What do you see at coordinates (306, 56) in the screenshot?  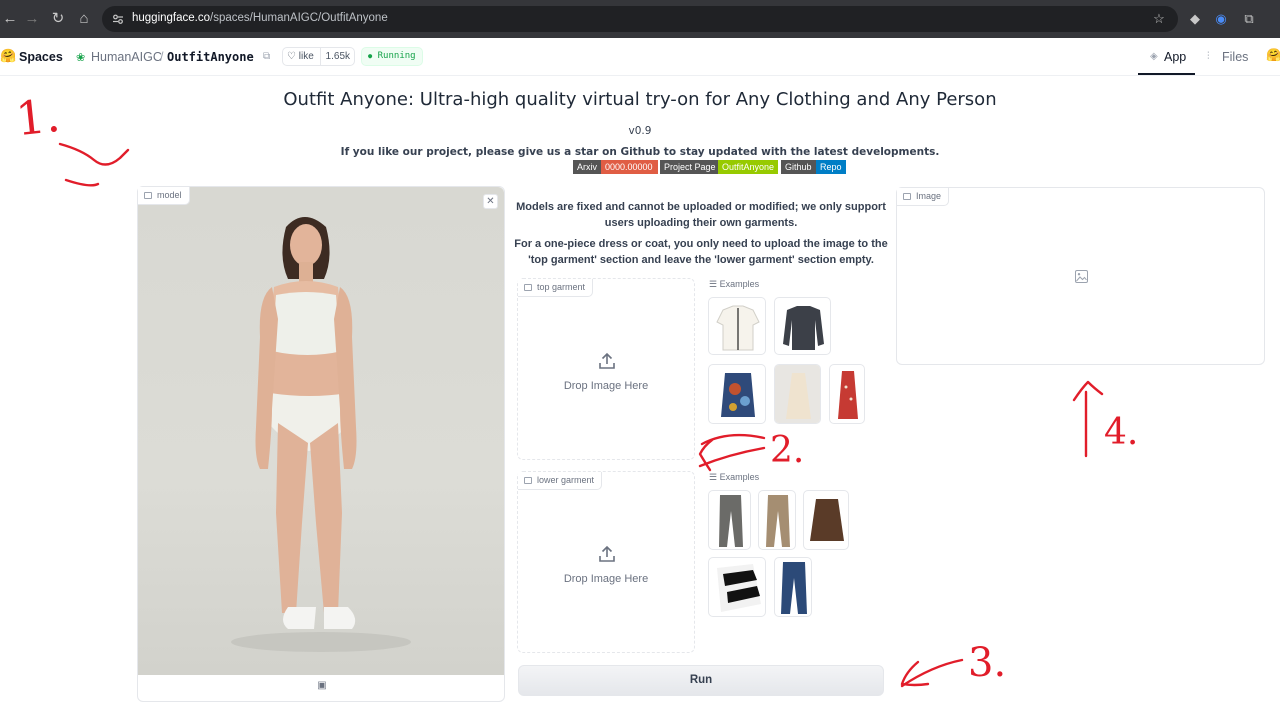 I see `like-label: like` at bounding box center [306, 56].